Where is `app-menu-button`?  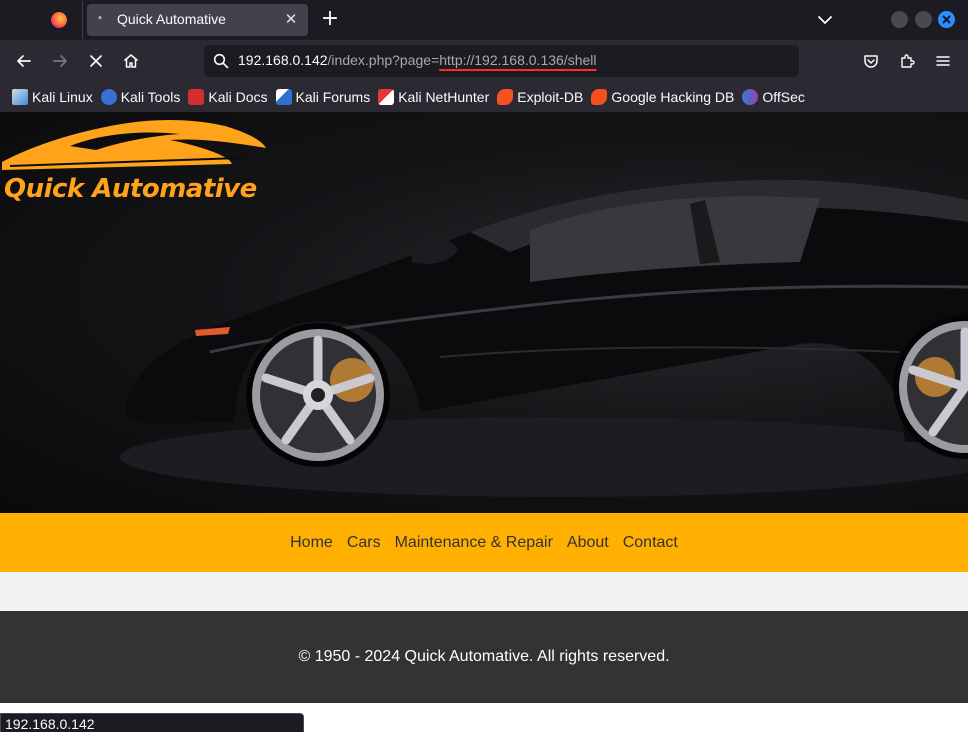 app-menu-button is located at coordinates (943, 61).